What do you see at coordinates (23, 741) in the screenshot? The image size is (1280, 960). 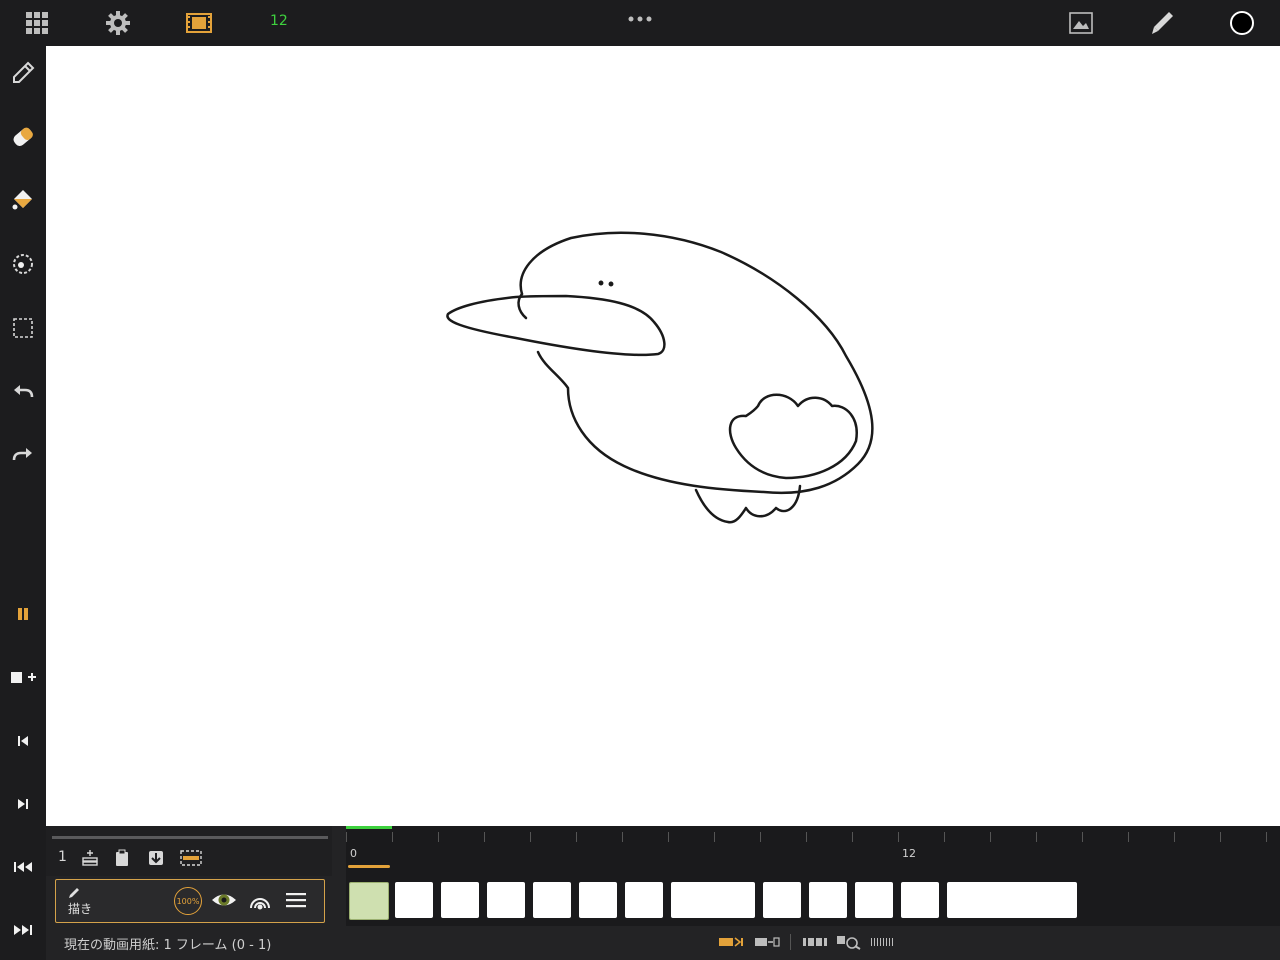 I see `prev-frame-icon` at bounding box center [23, 741].